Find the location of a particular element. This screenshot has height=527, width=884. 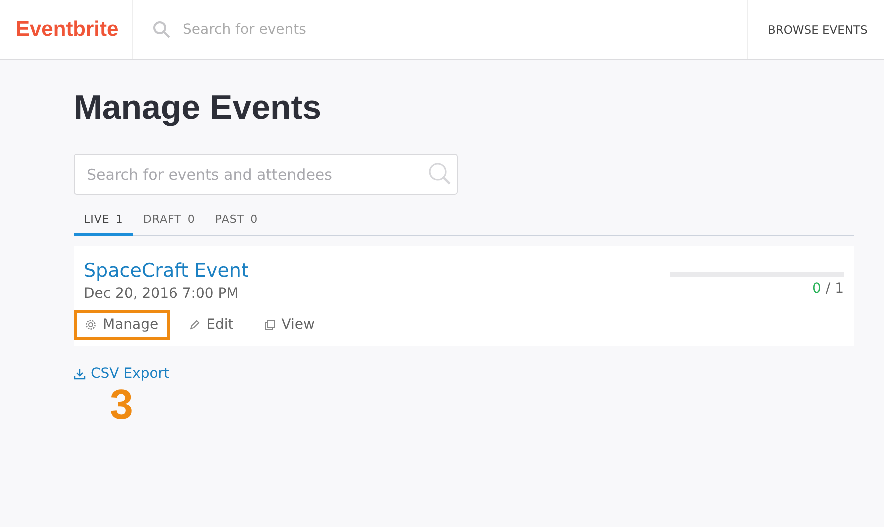

search-field: Search for events and attendees is located at coordinates (266, 174).